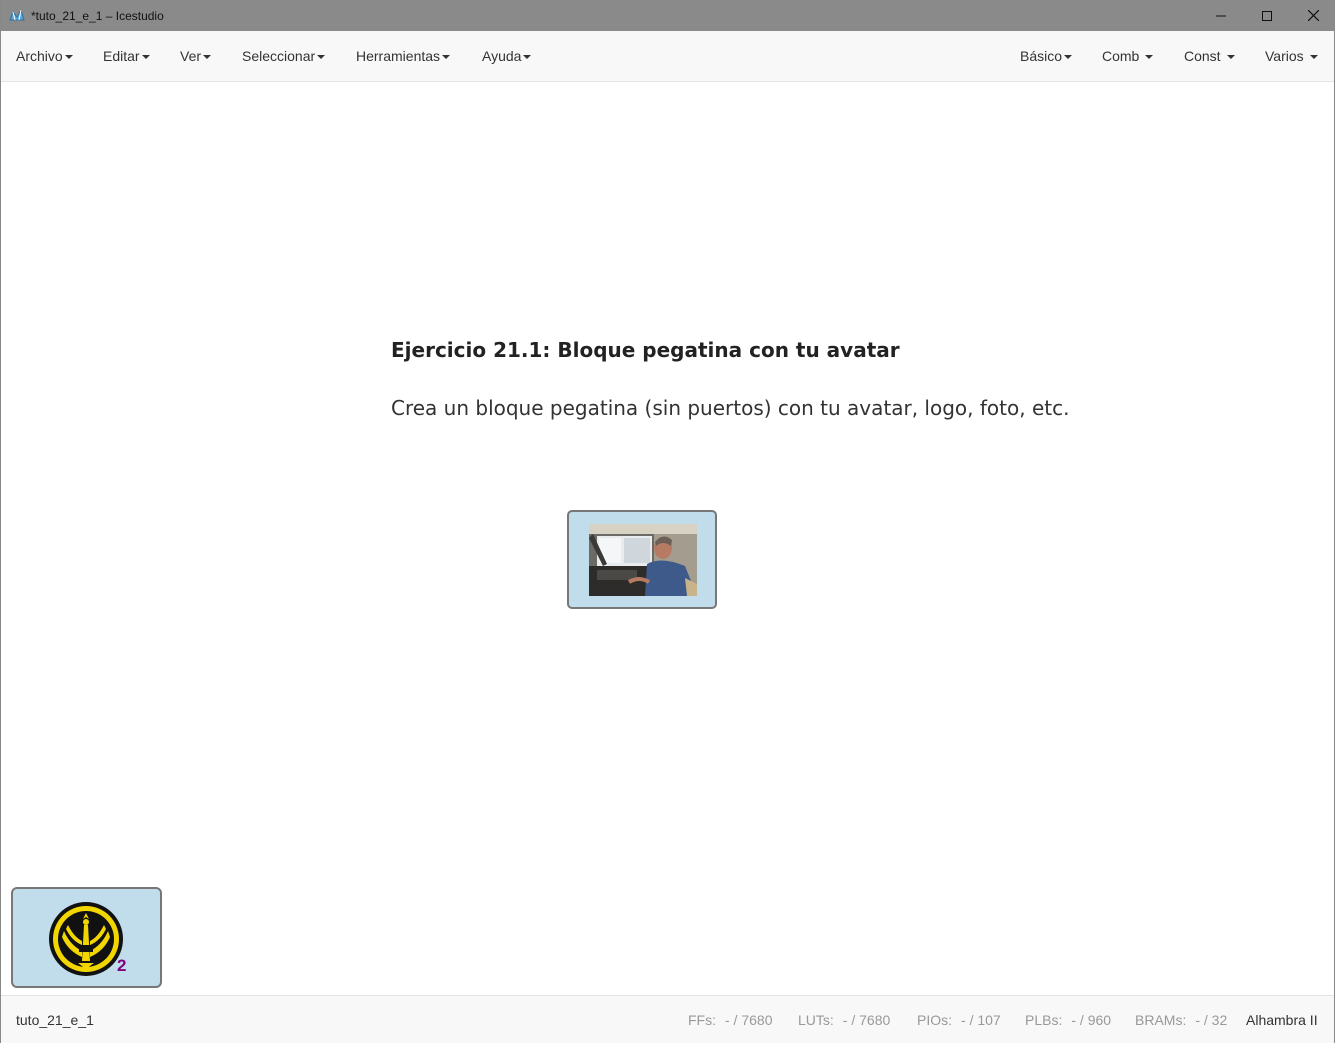 The image size is (1335, 1043). What do you see at coordinates (981, 1020) in the screenshot?
I see `stat-value: - / 107` at bounding box center [981, 1020].